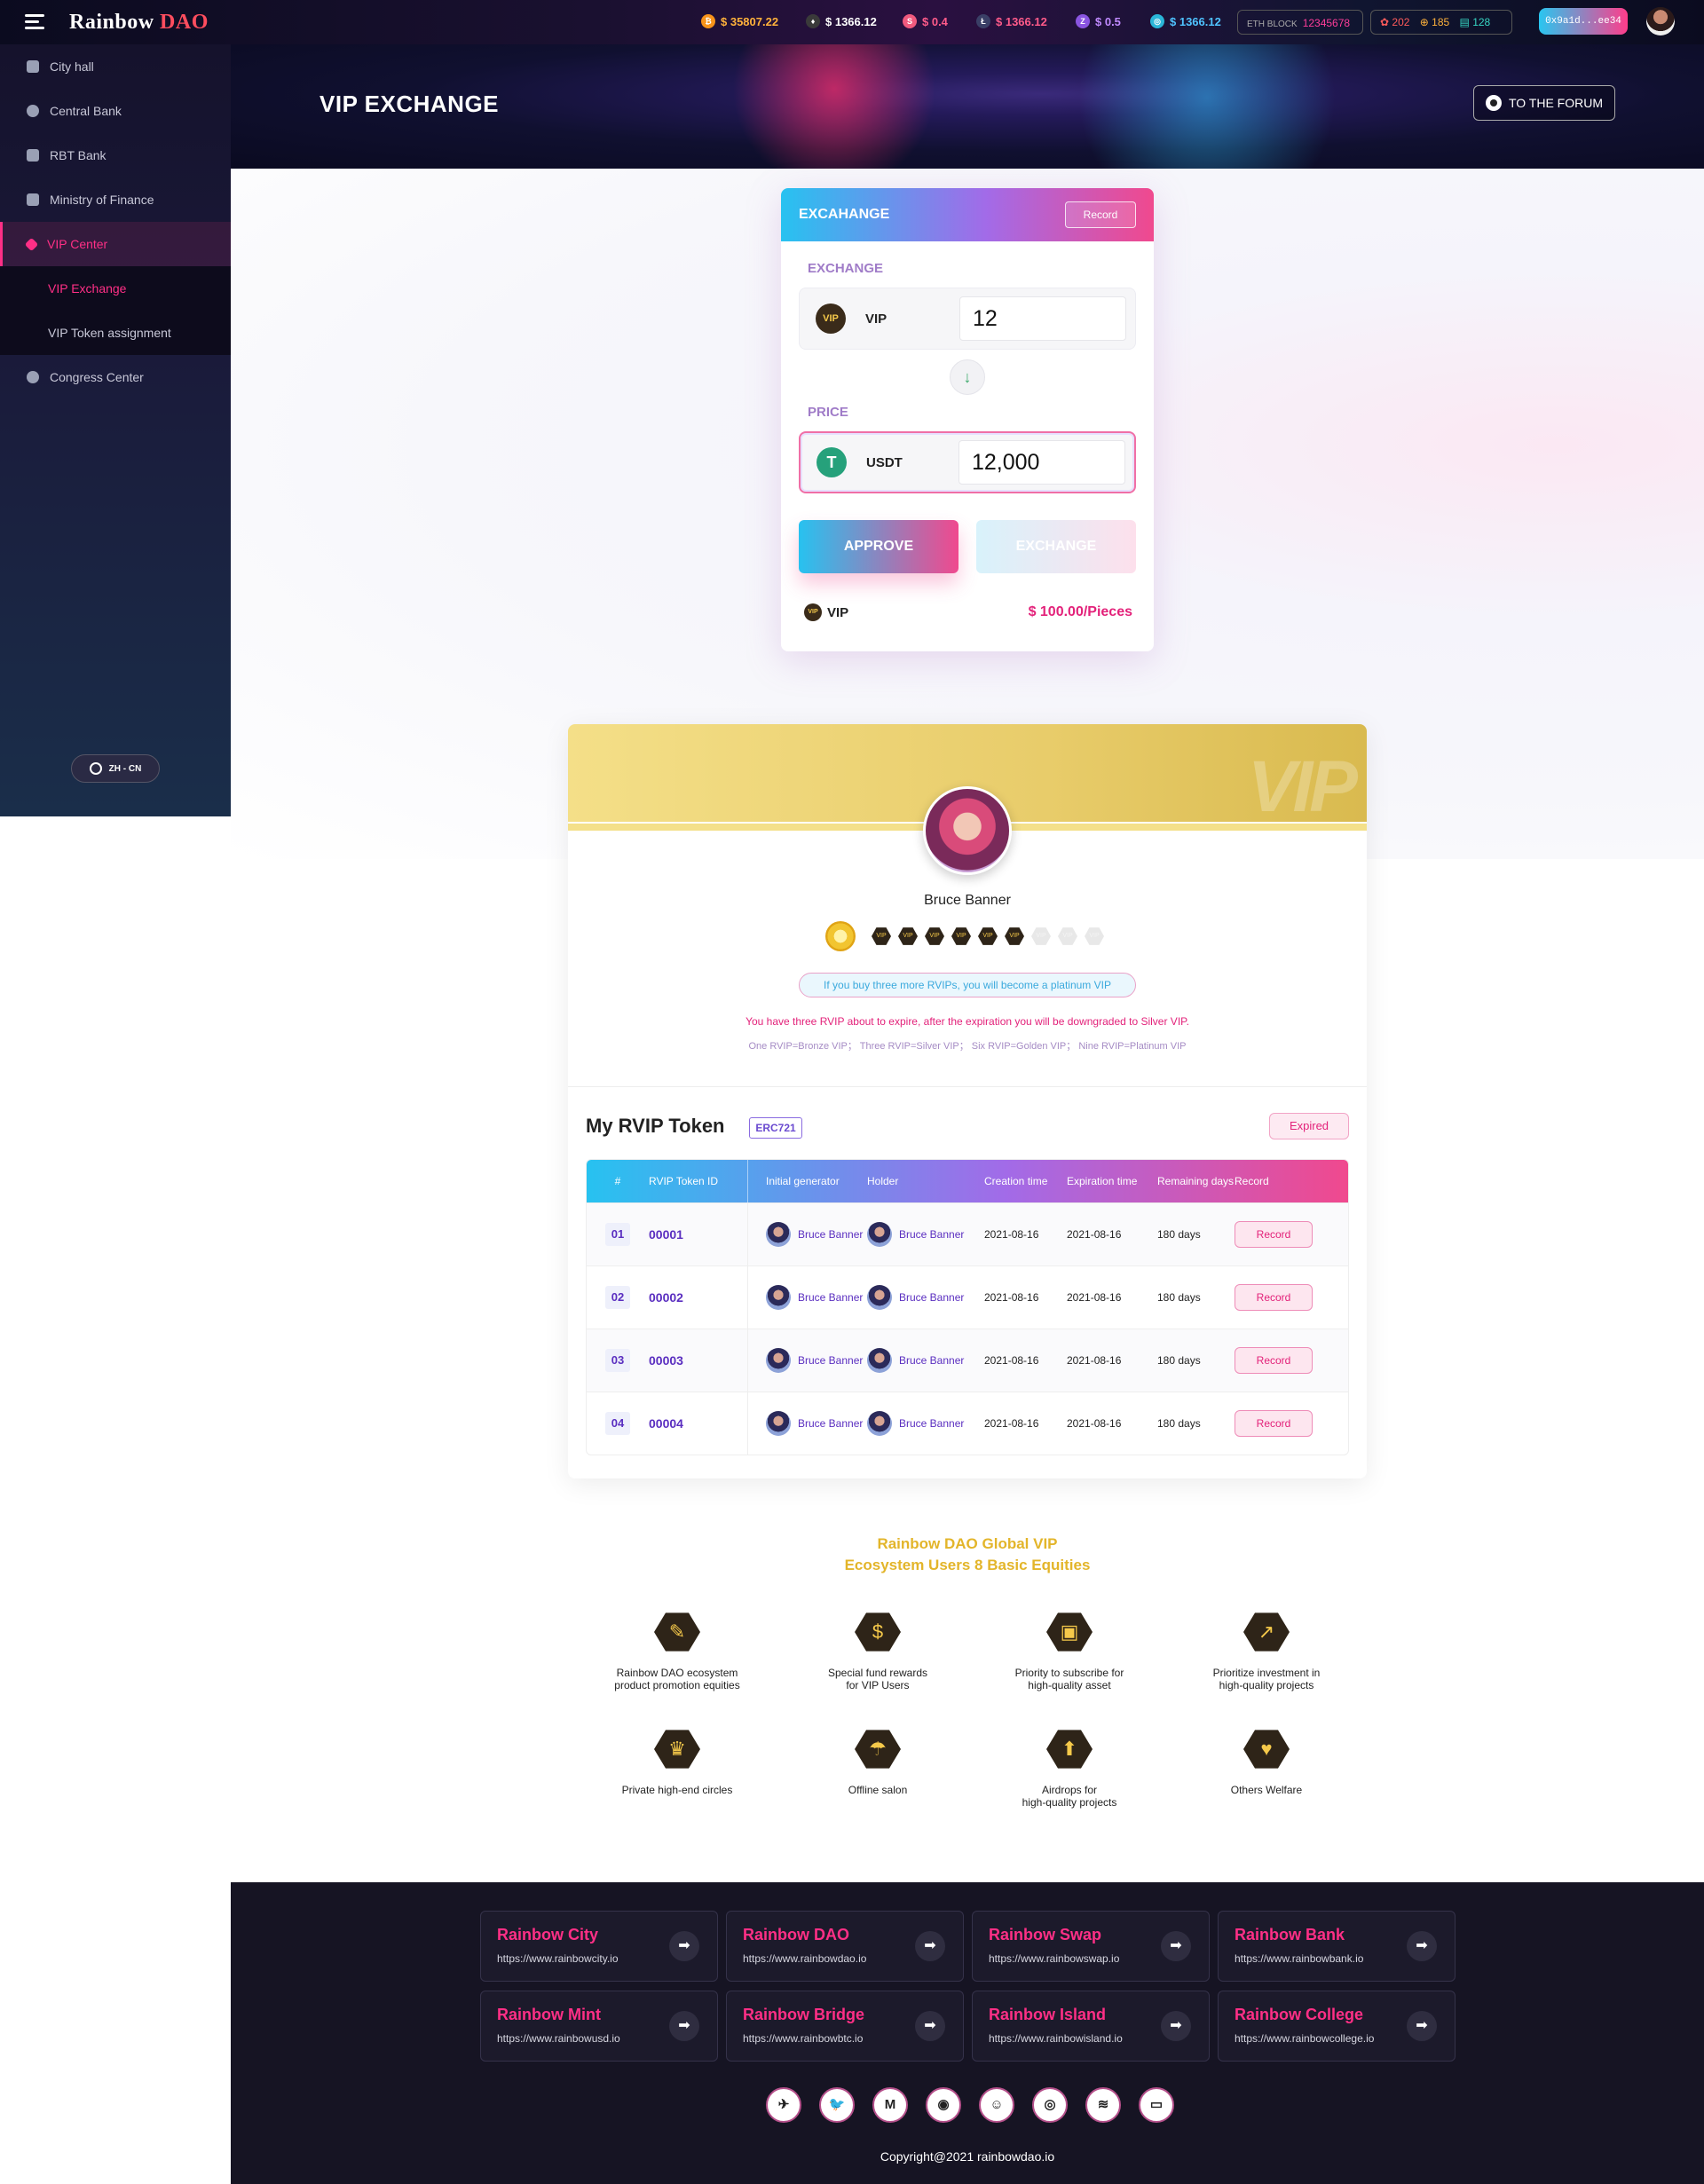 Image resolution: width=1704 pixels, height=2184 pixels. What do you see at coordinates (115, 66) in the screenshot?
I see `sidebar-item-city-hall: City hall` at bounding box center [115, 66].